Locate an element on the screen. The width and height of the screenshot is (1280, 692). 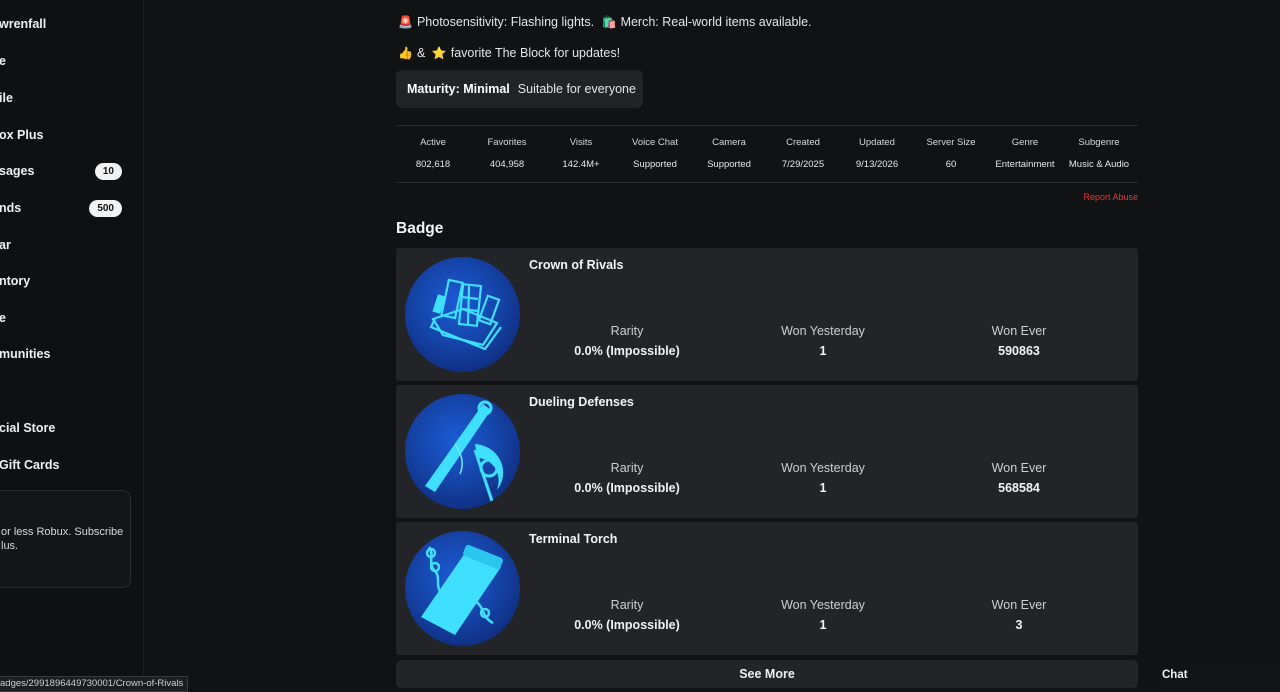
chat-button: Chat is located at coordinates (1217, 676).